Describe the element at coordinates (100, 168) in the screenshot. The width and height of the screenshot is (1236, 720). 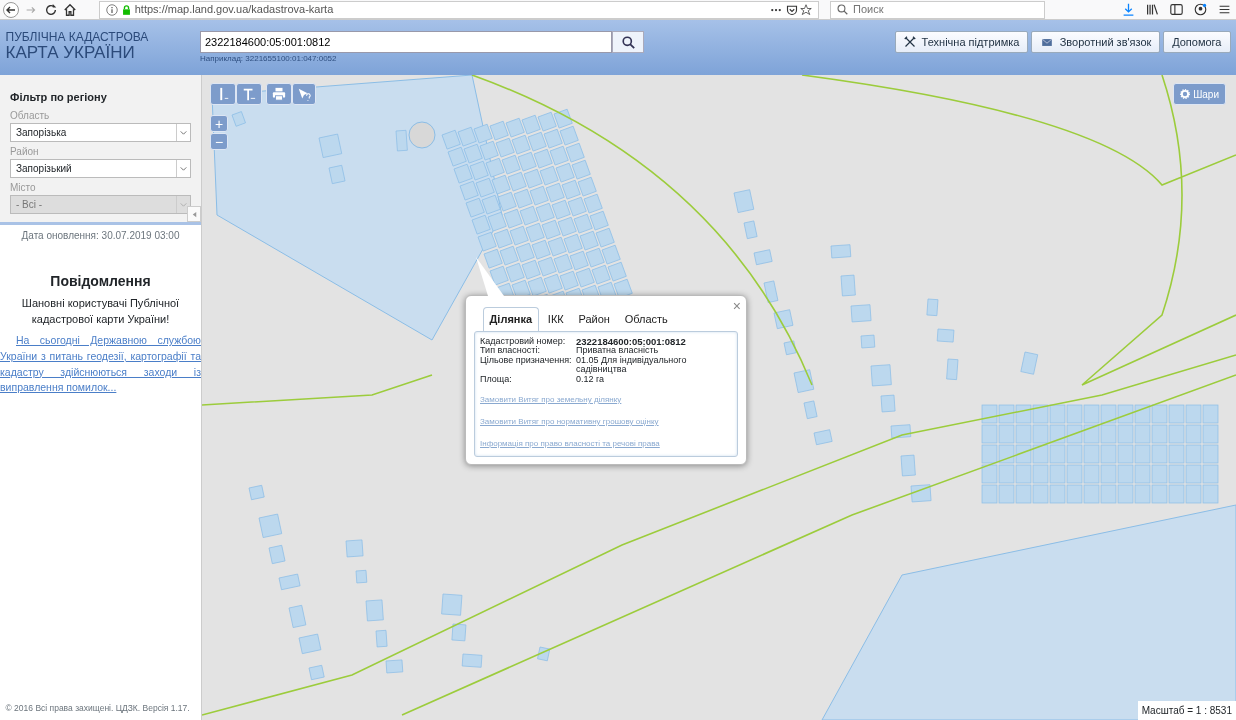
I see `region-select: Запорізький` at that location.